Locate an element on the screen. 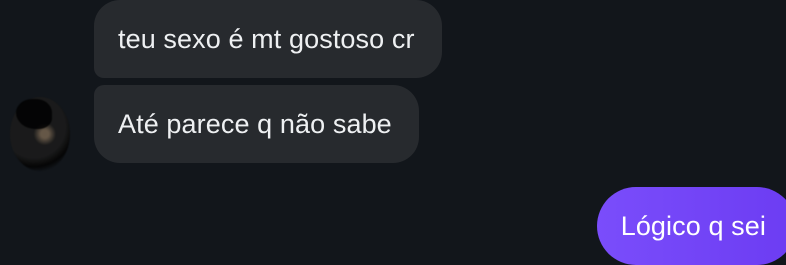  incoming-message-bubble: teu sexo é mt gostoso cr is located at coordinates (268, 39).